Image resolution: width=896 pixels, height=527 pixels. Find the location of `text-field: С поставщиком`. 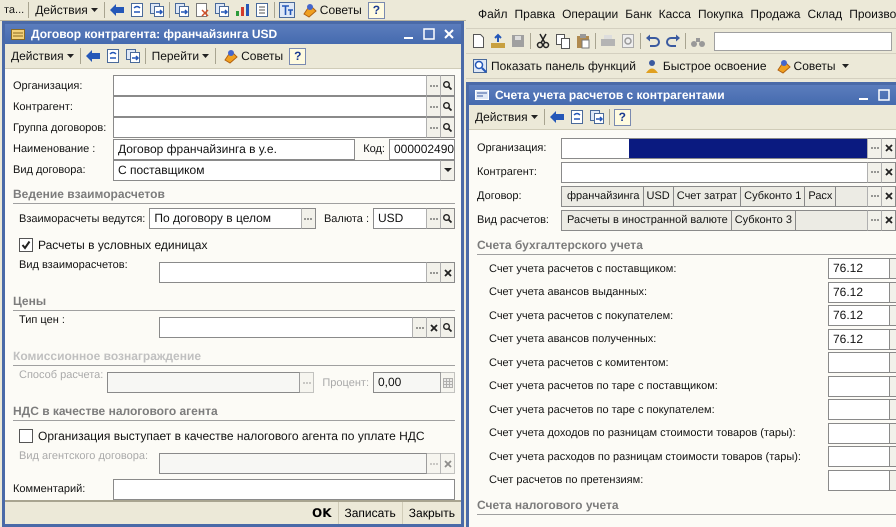

text-field: С поставщиком is located at coordinates (277, 170).